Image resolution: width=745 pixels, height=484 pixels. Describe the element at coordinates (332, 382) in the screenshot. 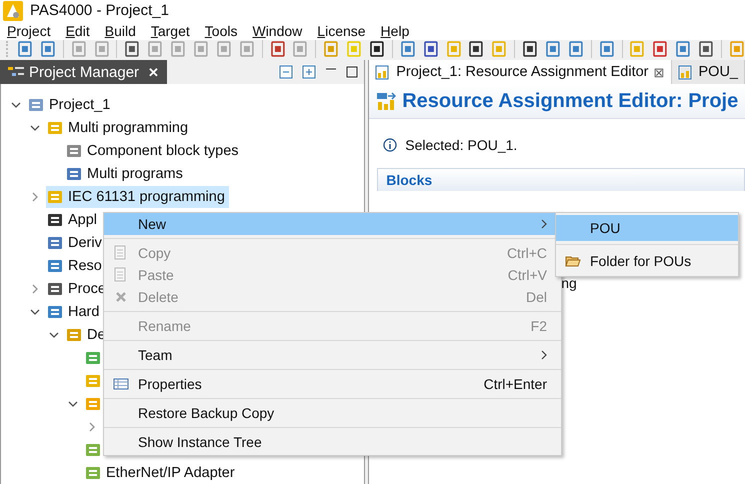

I see `context-menu-item: Properties Ctrl+Enter` at that location.